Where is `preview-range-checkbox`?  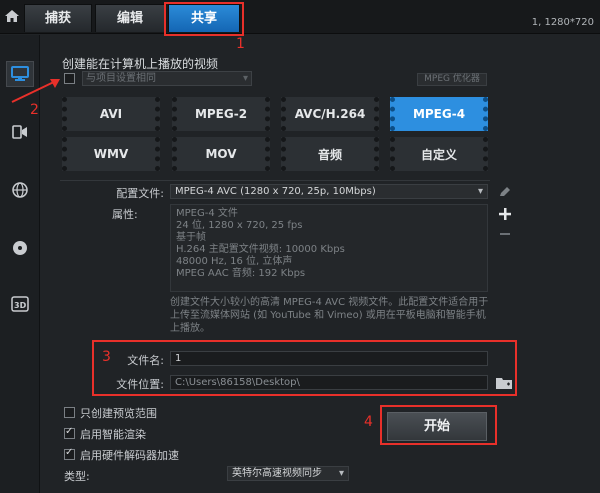
preview-range-checkbox is located at coordinates (69, 412).